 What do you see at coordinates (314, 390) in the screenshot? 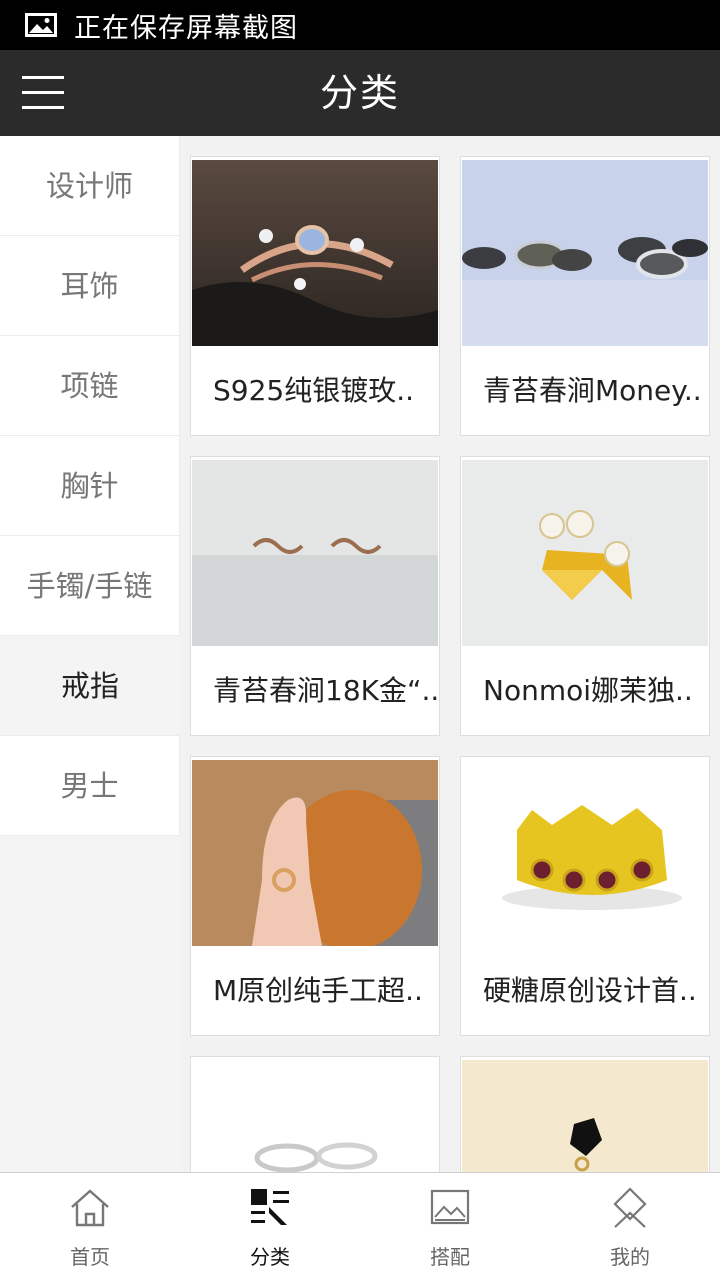
I see `product-name: S925纯银镀玫..` at bounding box center [314, 390].